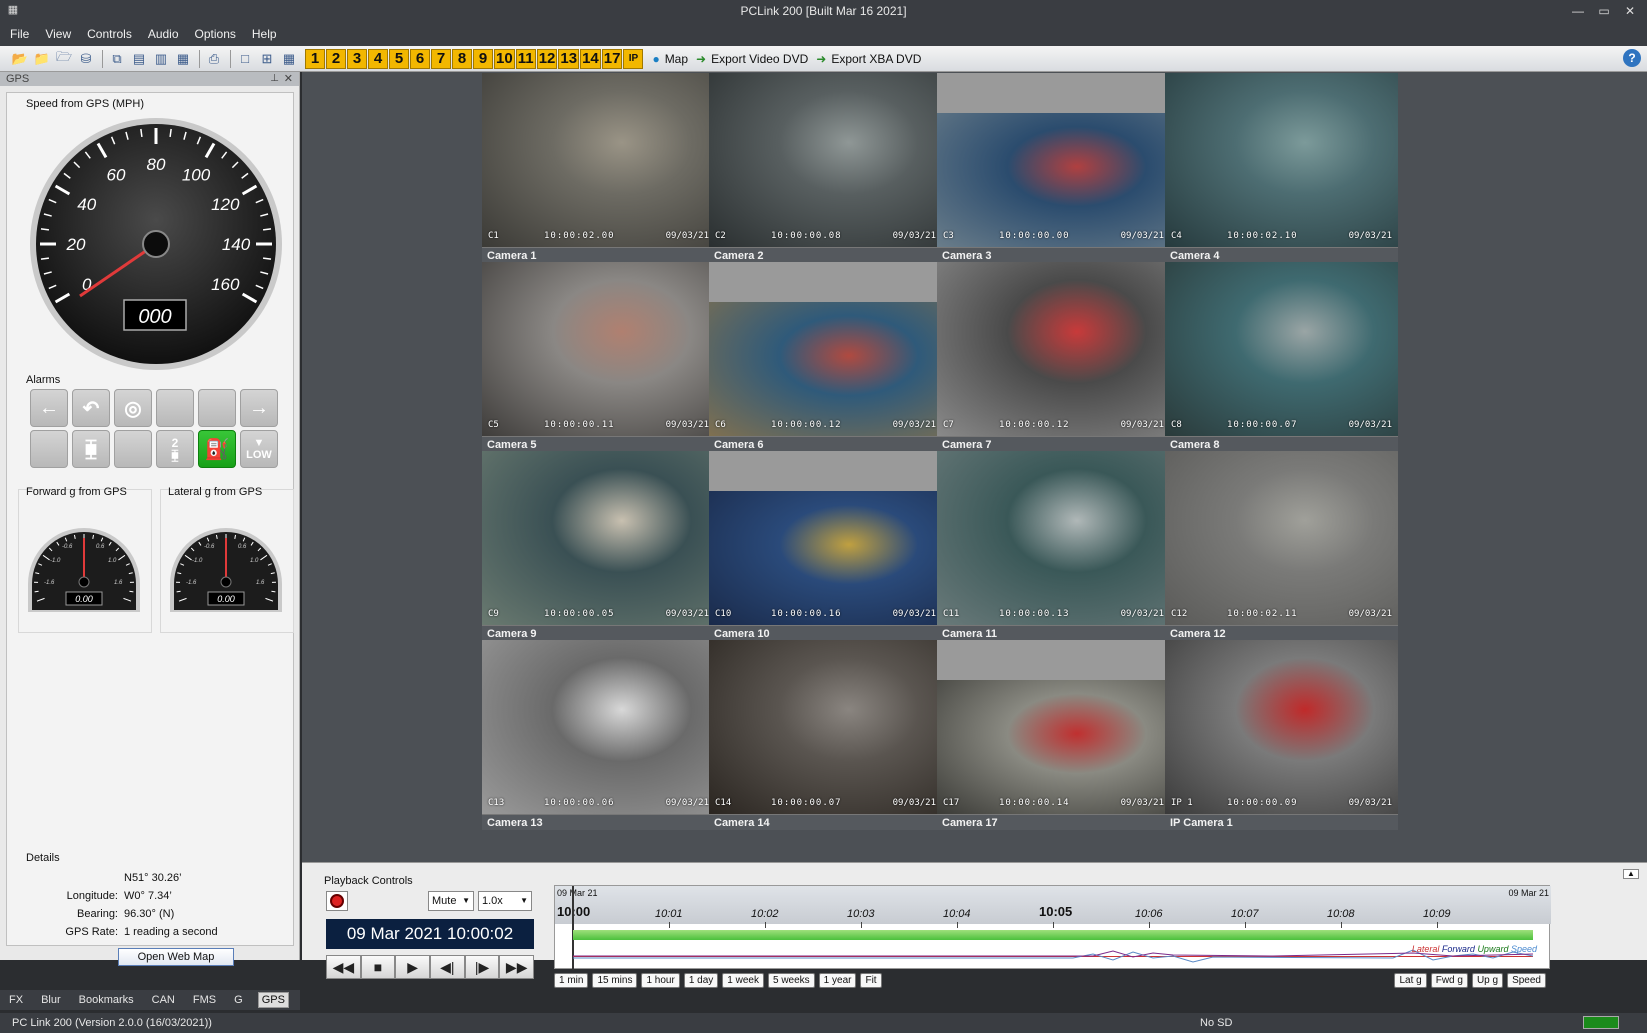 This screenshot has width=1647, height=1033. I want to click on camera-tile: C5 10:00:00.11 09/03/21 Camera 5, so click(598, 357).